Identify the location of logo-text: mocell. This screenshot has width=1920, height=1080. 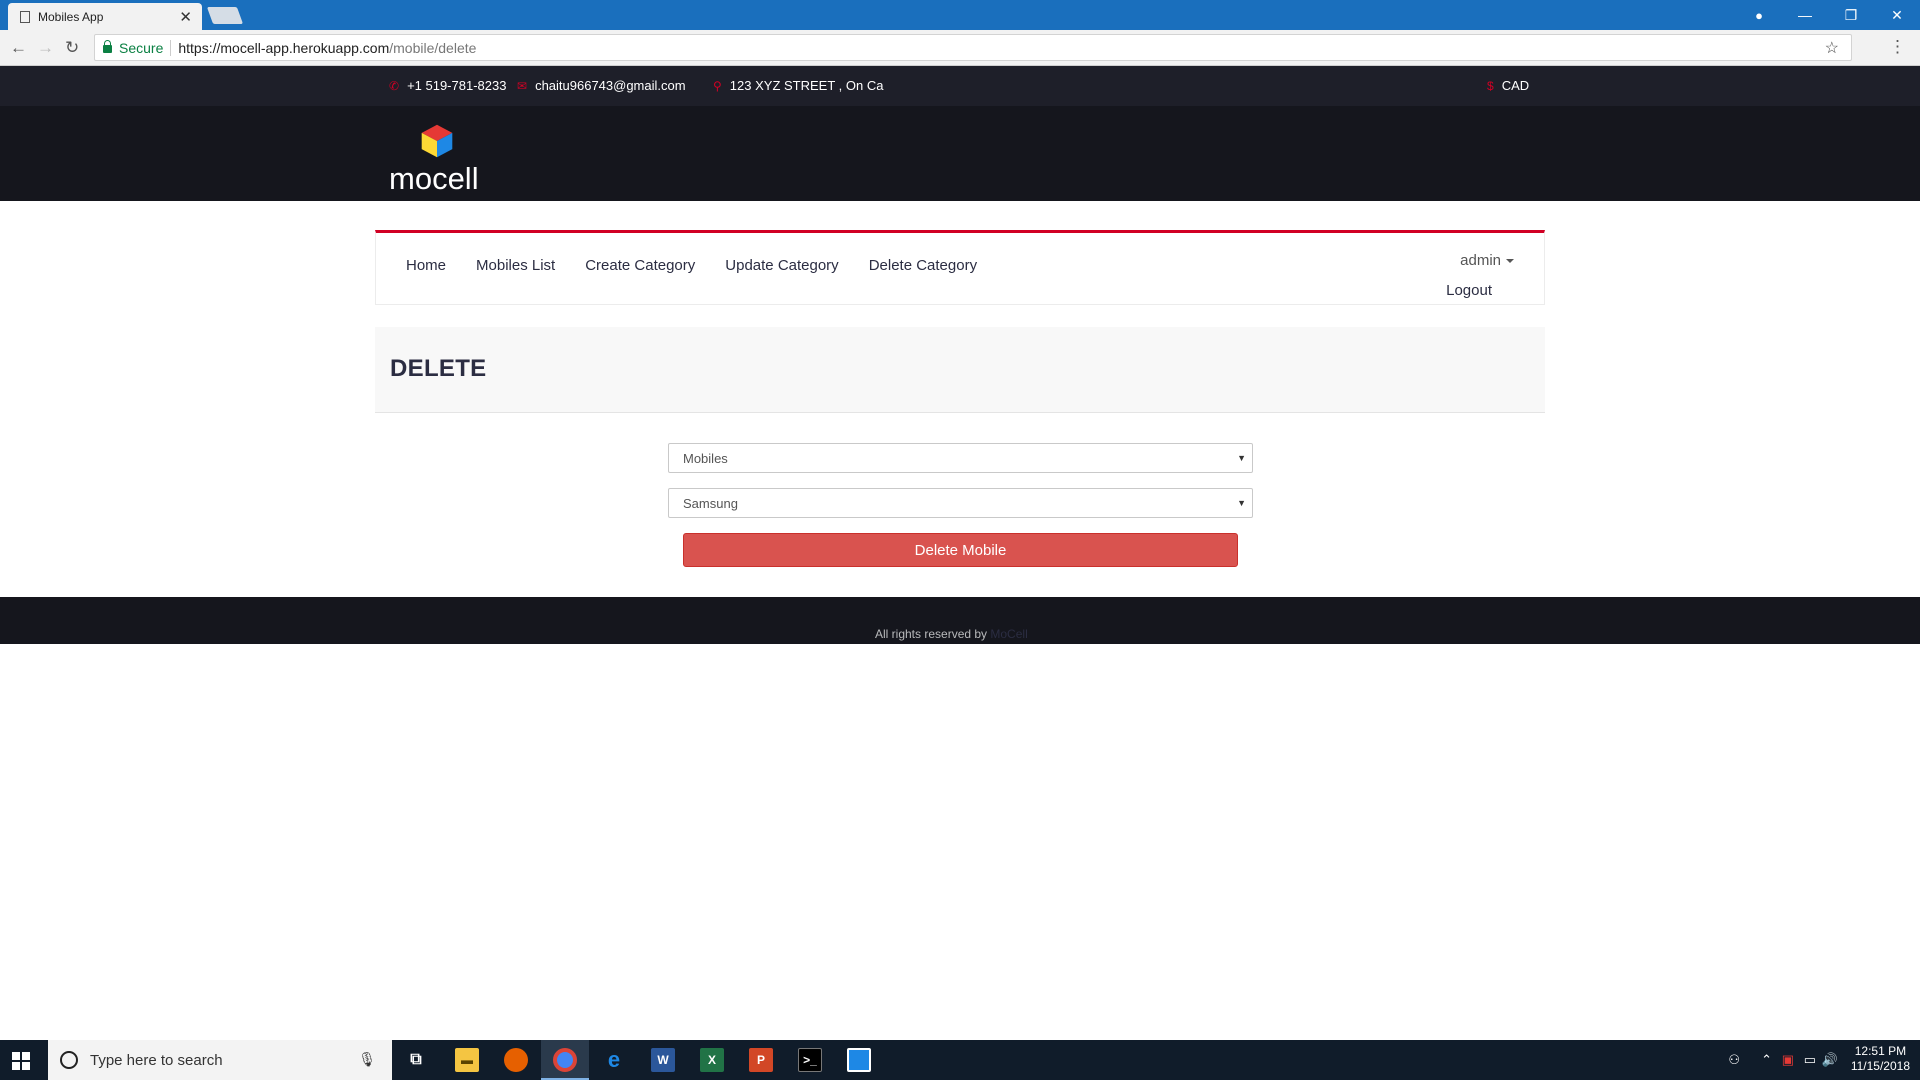
(434, 178).